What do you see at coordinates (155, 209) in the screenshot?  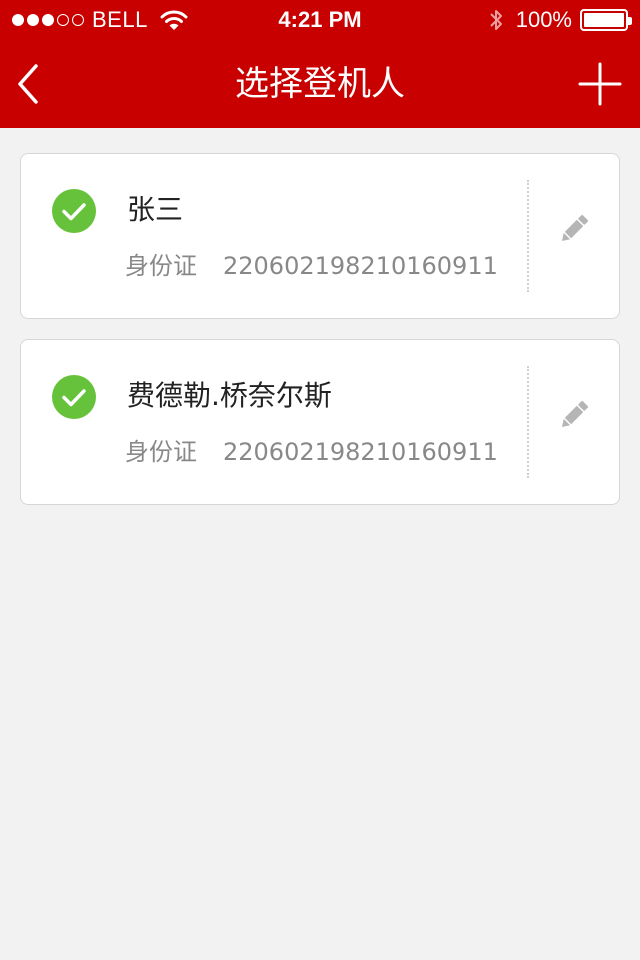 I see `passenger-name: 张三` at bounding box center [155, 209].